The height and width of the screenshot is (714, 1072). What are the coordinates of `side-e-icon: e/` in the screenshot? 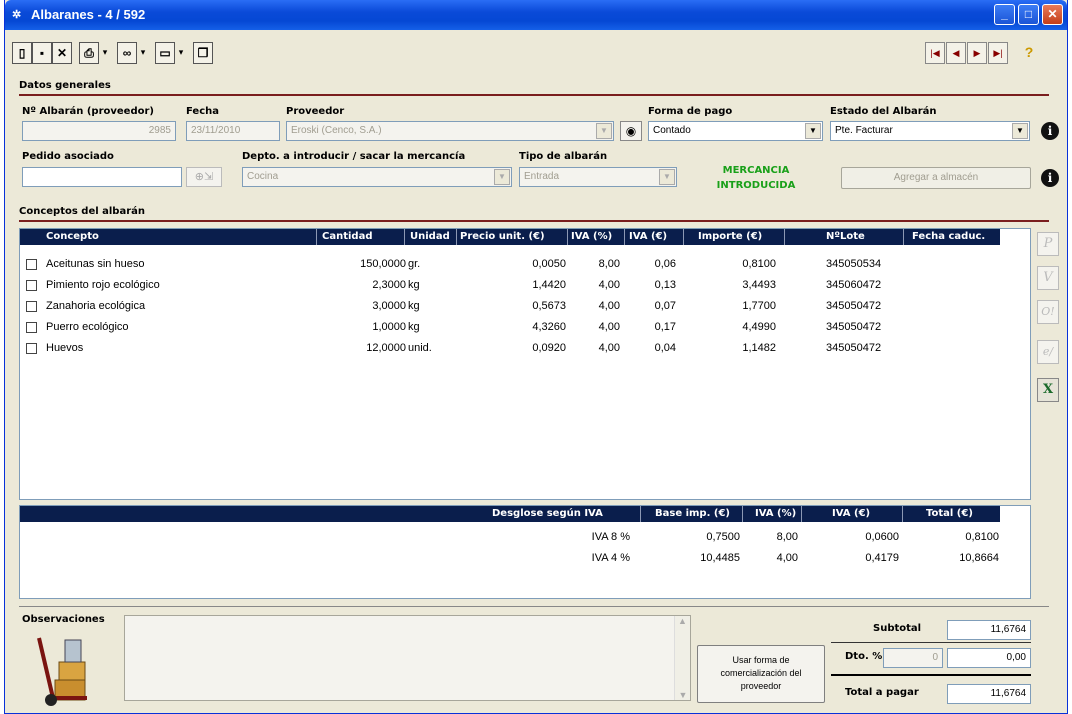 It's located at (1048, 352).